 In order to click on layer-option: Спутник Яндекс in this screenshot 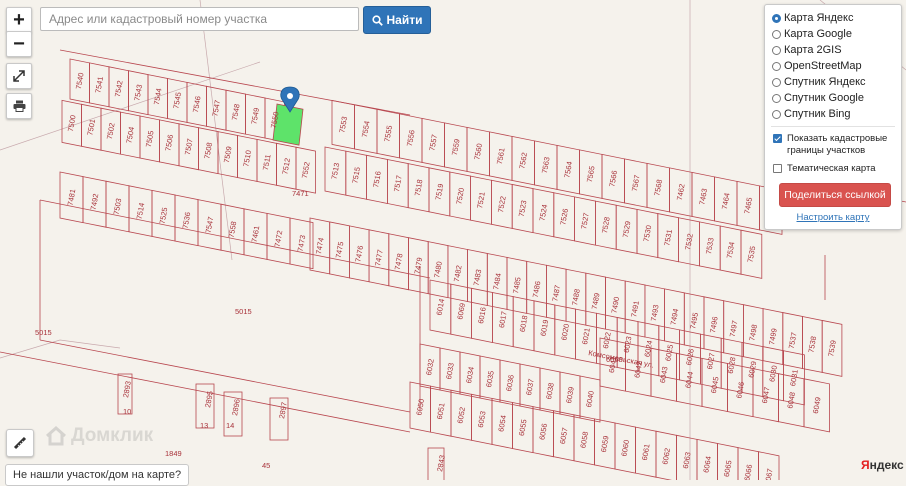, I will do `click(833, 82)`.